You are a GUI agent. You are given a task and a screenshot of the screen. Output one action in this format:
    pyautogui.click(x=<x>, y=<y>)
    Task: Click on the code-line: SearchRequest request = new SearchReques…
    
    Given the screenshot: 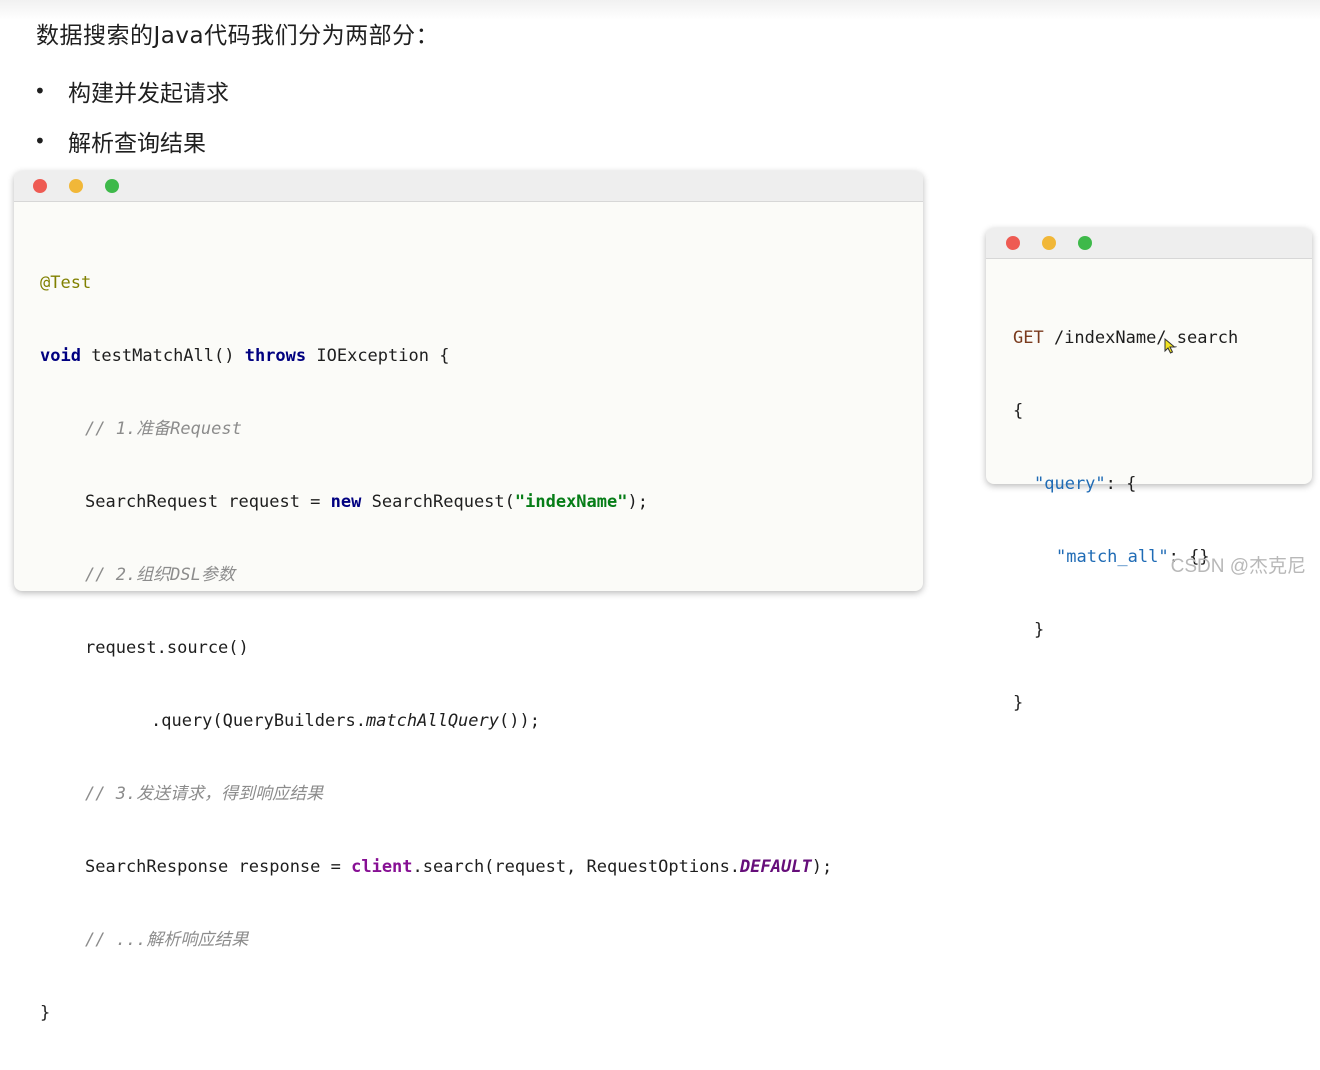 What is the action you would take?
    pyautogui.click(x=481, y=502)
    